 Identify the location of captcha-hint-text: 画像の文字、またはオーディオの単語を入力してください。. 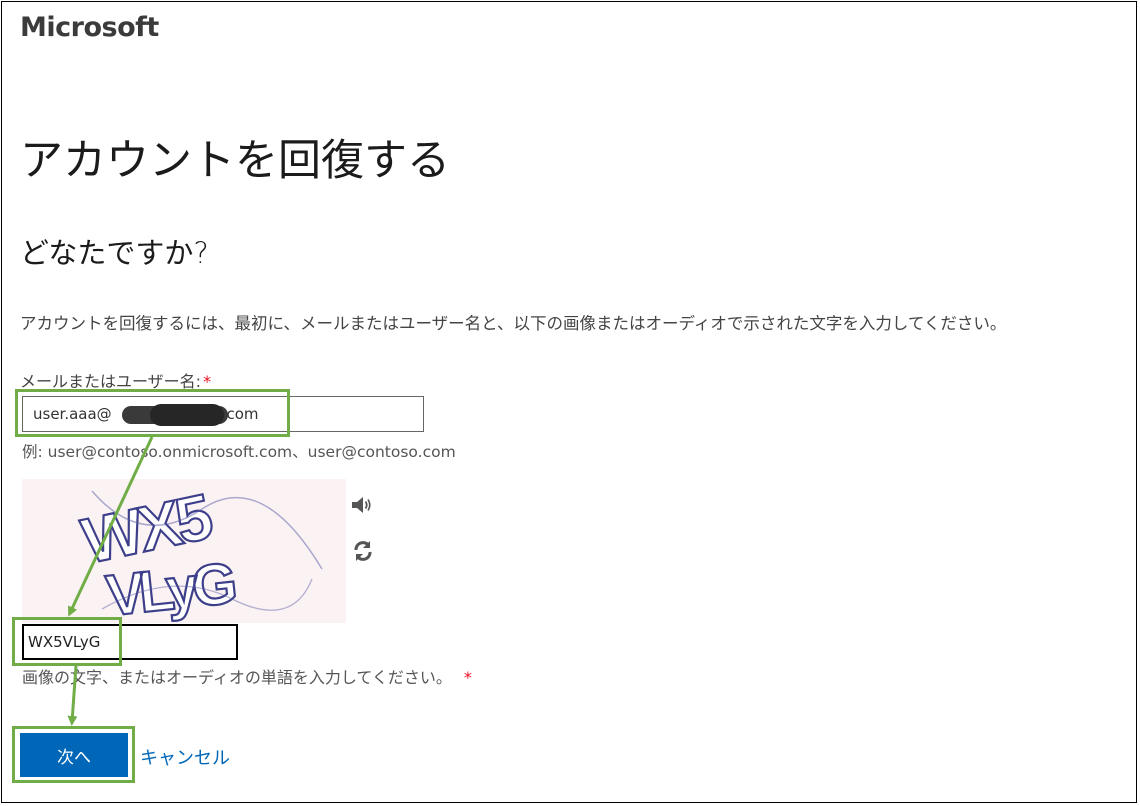
(237, 677).